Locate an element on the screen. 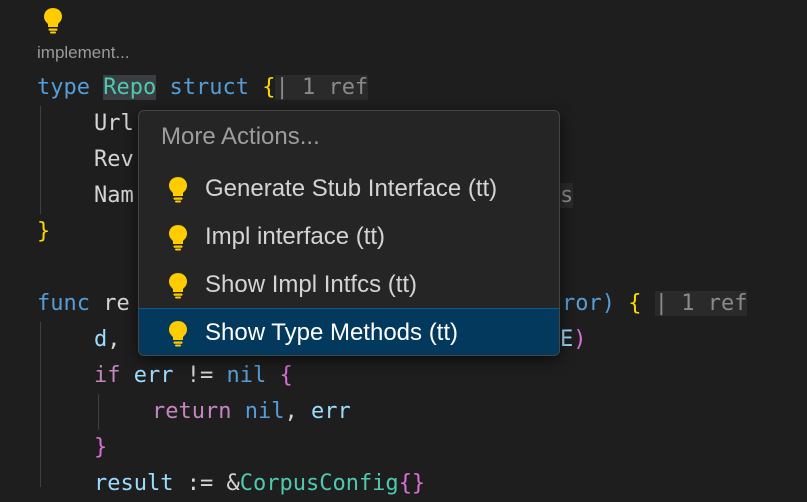  code-line-tail: s is located at coordinates (567, 196).